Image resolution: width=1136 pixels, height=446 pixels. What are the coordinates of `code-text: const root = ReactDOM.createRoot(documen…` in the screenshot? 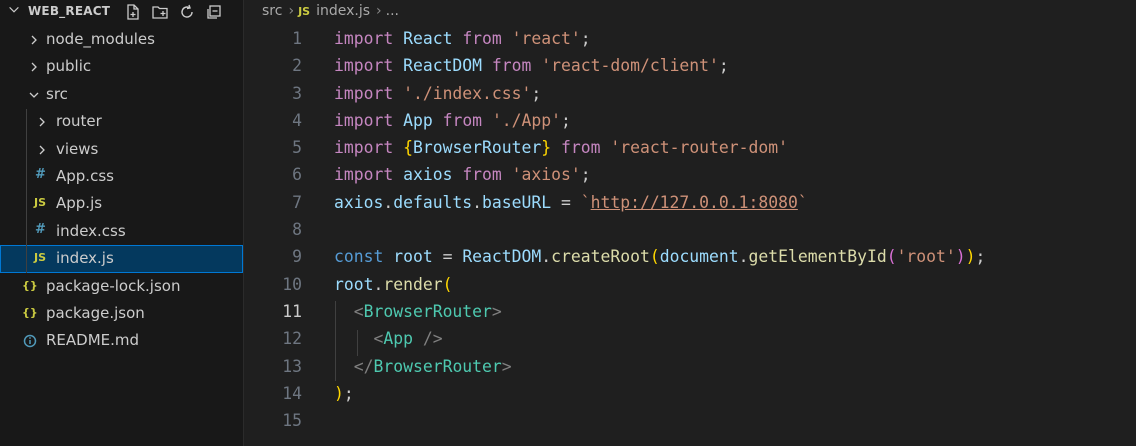 It's located at (659, 256).